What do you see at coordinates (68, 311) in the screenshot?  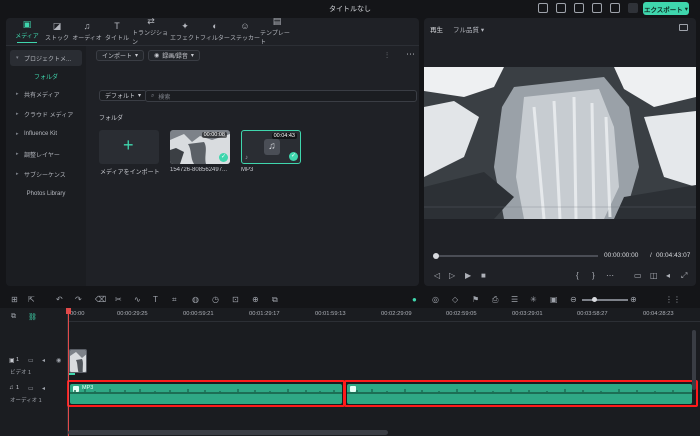 I see `playhead-handle` at bounding box center [68, 311].